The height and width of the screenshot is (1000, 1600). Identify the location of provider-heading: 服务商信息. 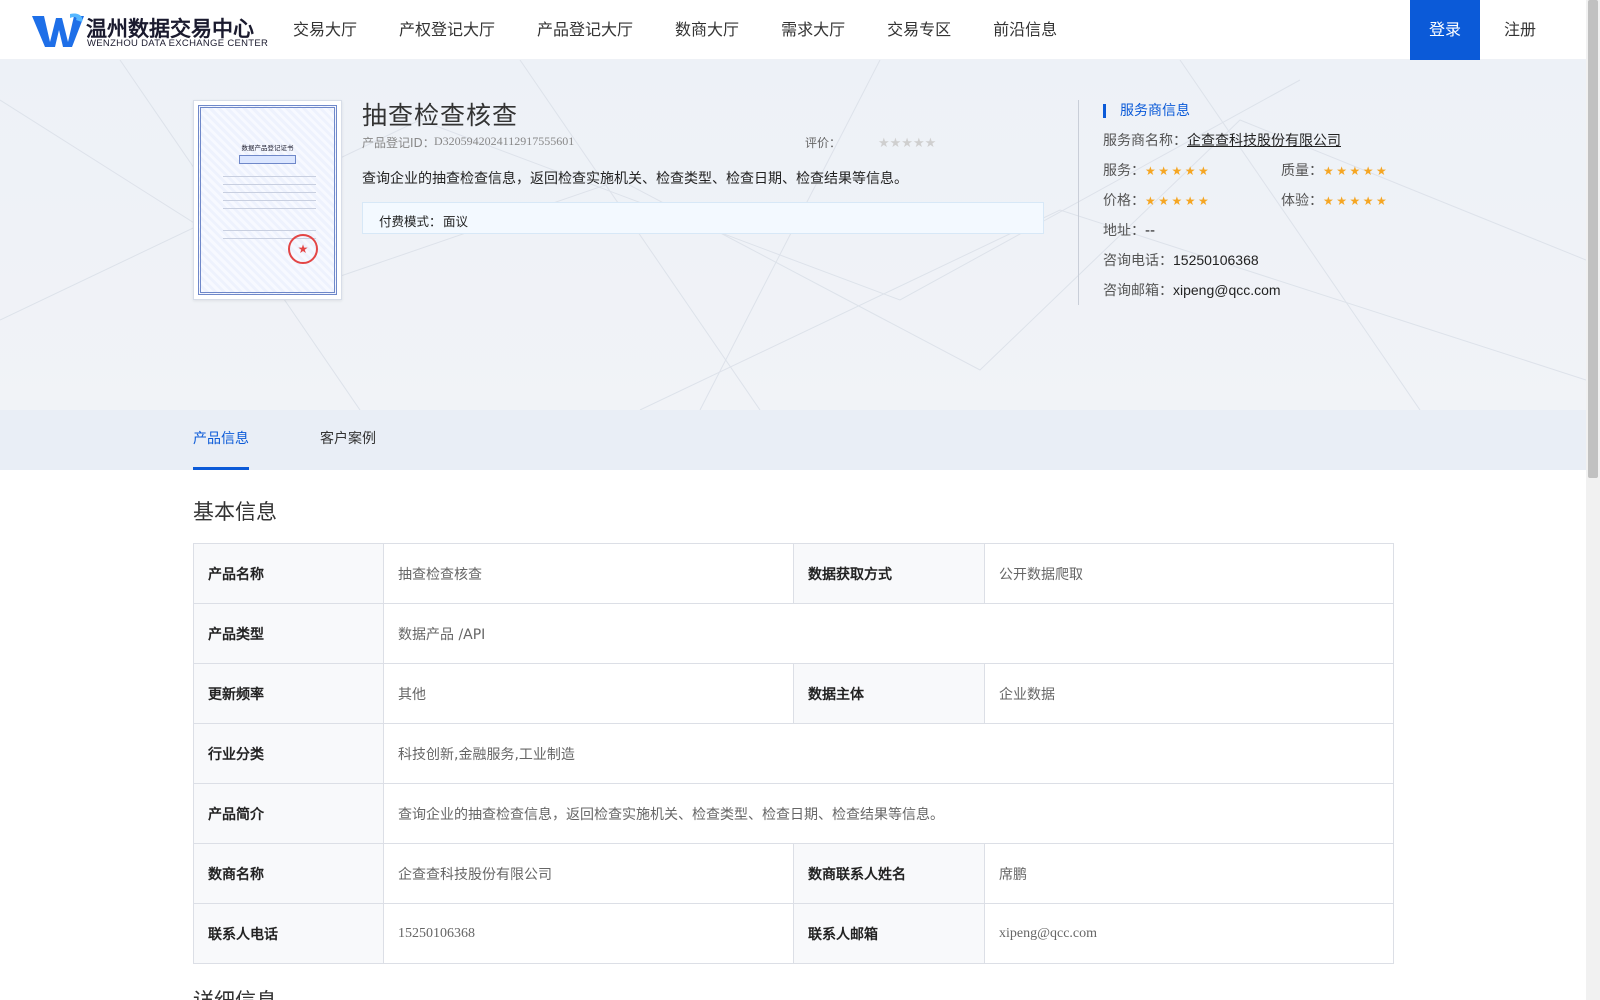
(1155, 111).